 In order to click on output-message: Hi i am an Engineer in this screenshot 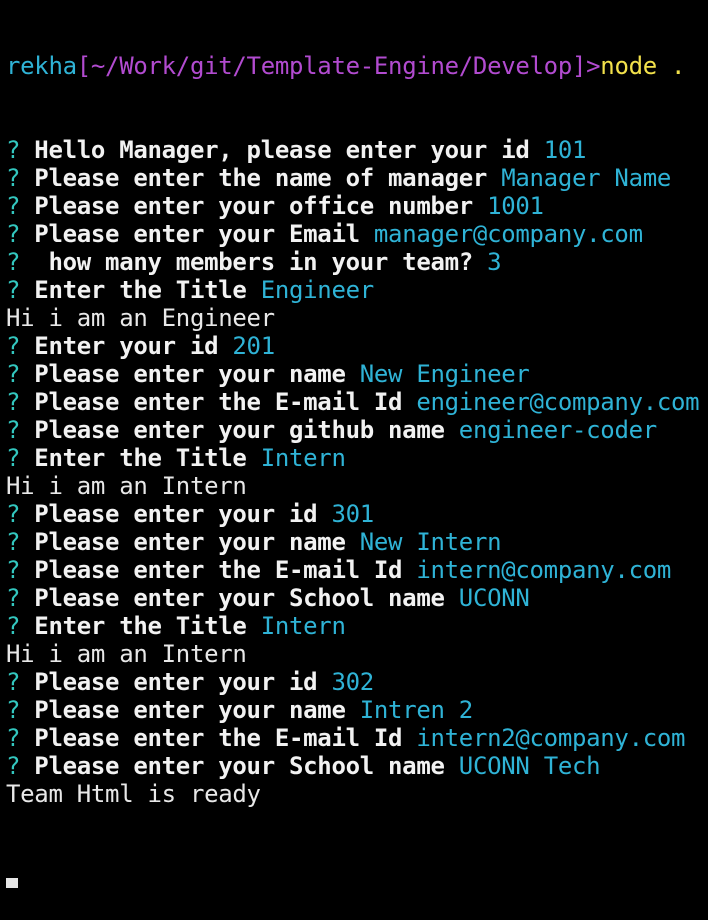, I will do `click(140, 318)`.